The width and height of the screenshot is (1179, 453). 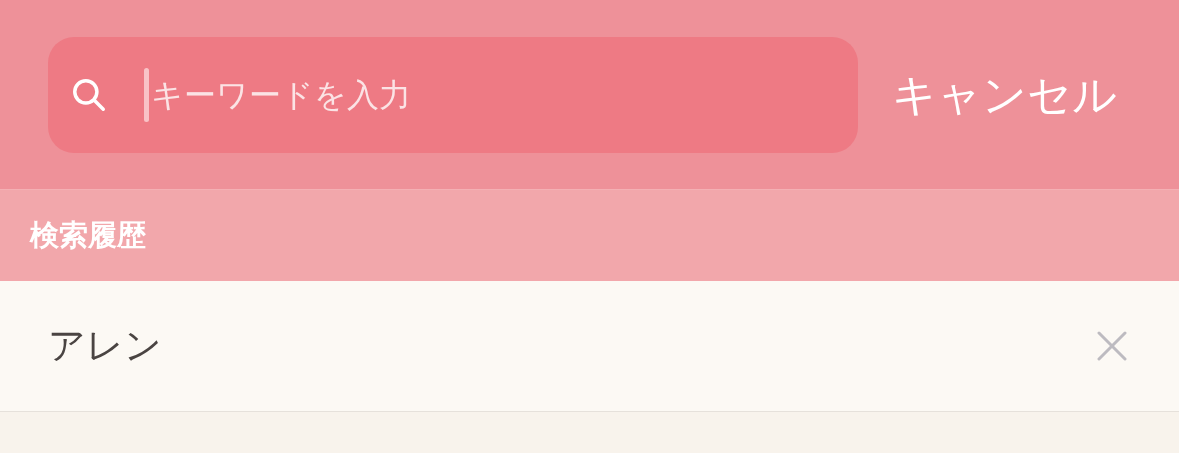 I want to click on text-cursor, so click(x=146, y=94).